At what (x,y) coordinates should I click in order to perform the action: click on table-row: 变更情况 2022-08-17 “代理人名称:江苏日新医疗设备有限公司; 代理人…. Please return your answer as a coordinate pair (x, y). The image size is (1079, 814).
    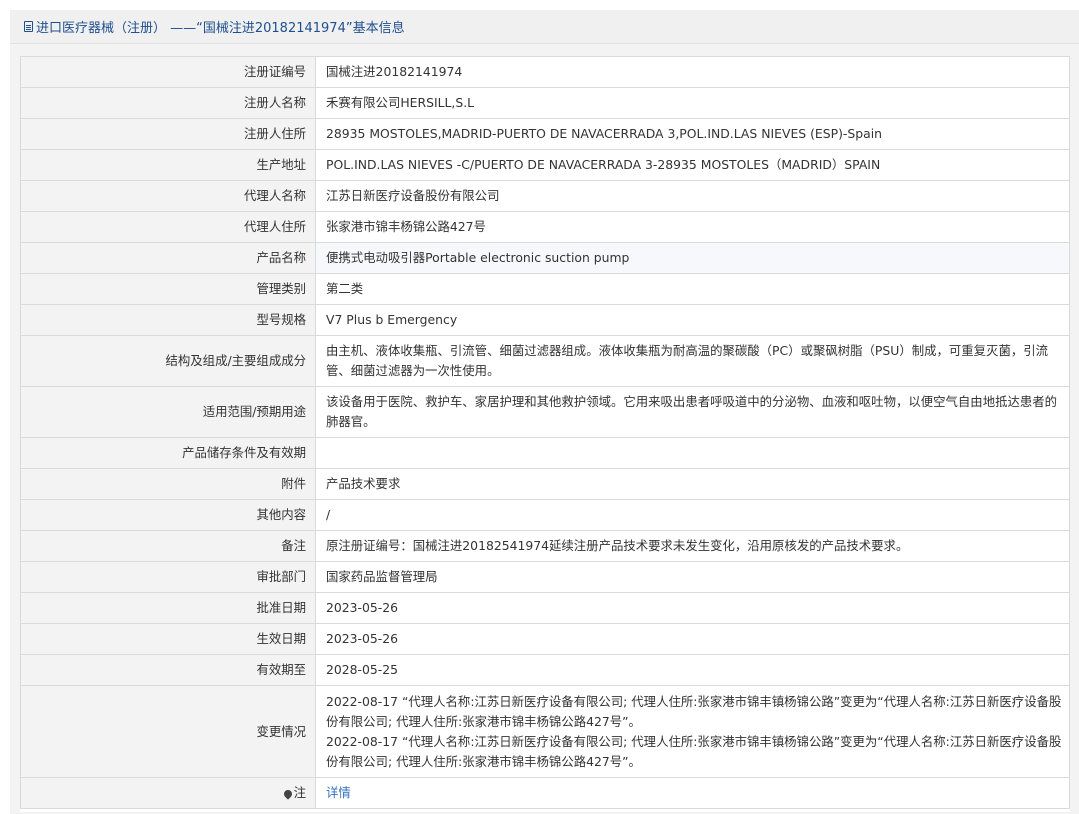
    Looking at the image, I should click on (545, 731).